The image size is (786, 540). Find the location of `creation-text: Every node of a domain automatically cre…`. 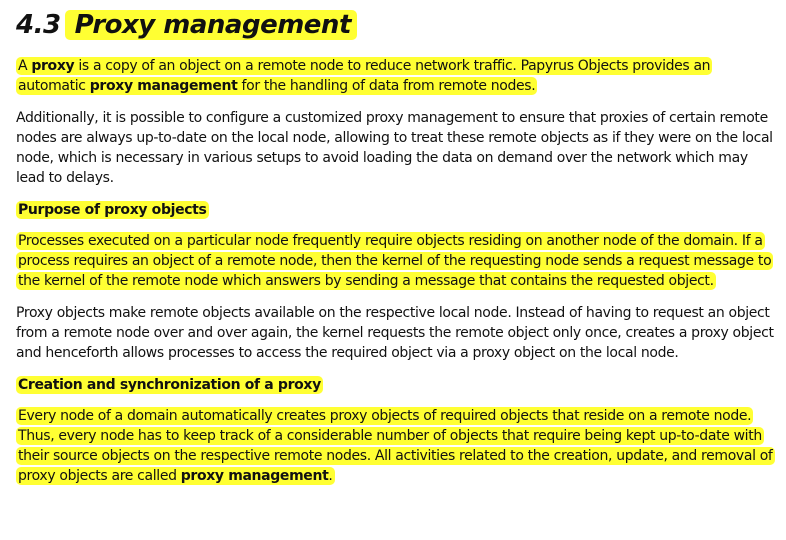

creation-text: Every node of a domain automatically cre… is located at coordinates (395, 446).